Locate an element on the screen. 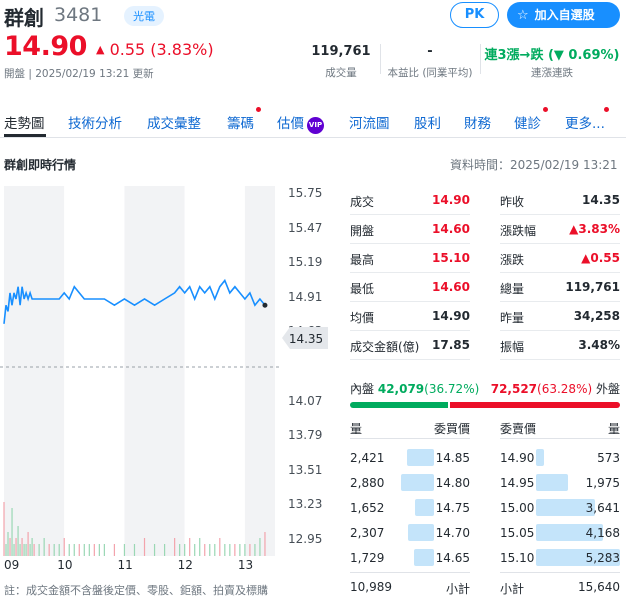 The width and height of the screenshot is (626, 606). last-price-dot is located at coordinates (265, 305).